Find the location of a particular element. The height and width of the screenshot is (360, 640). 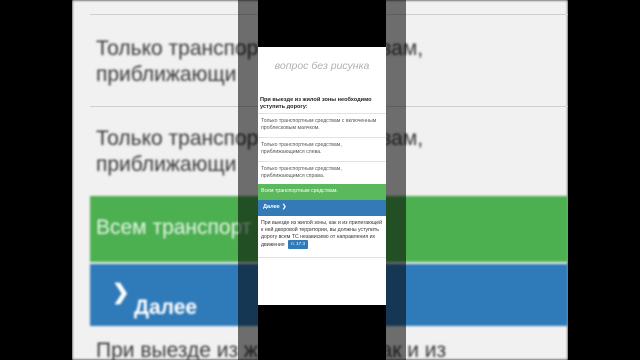

background-answer-a-line-2: приближающи is located at coordinates (166, 74).